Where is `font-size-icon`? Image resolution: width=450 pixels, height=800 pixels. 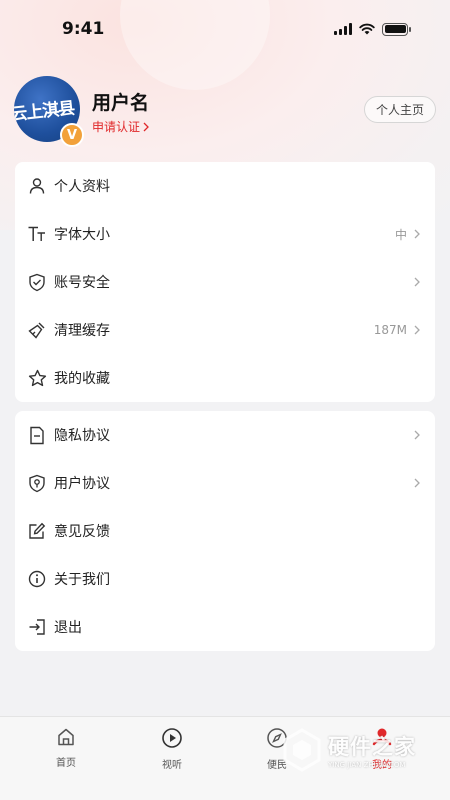
font-size-icon is located at coordinates (37, 234).